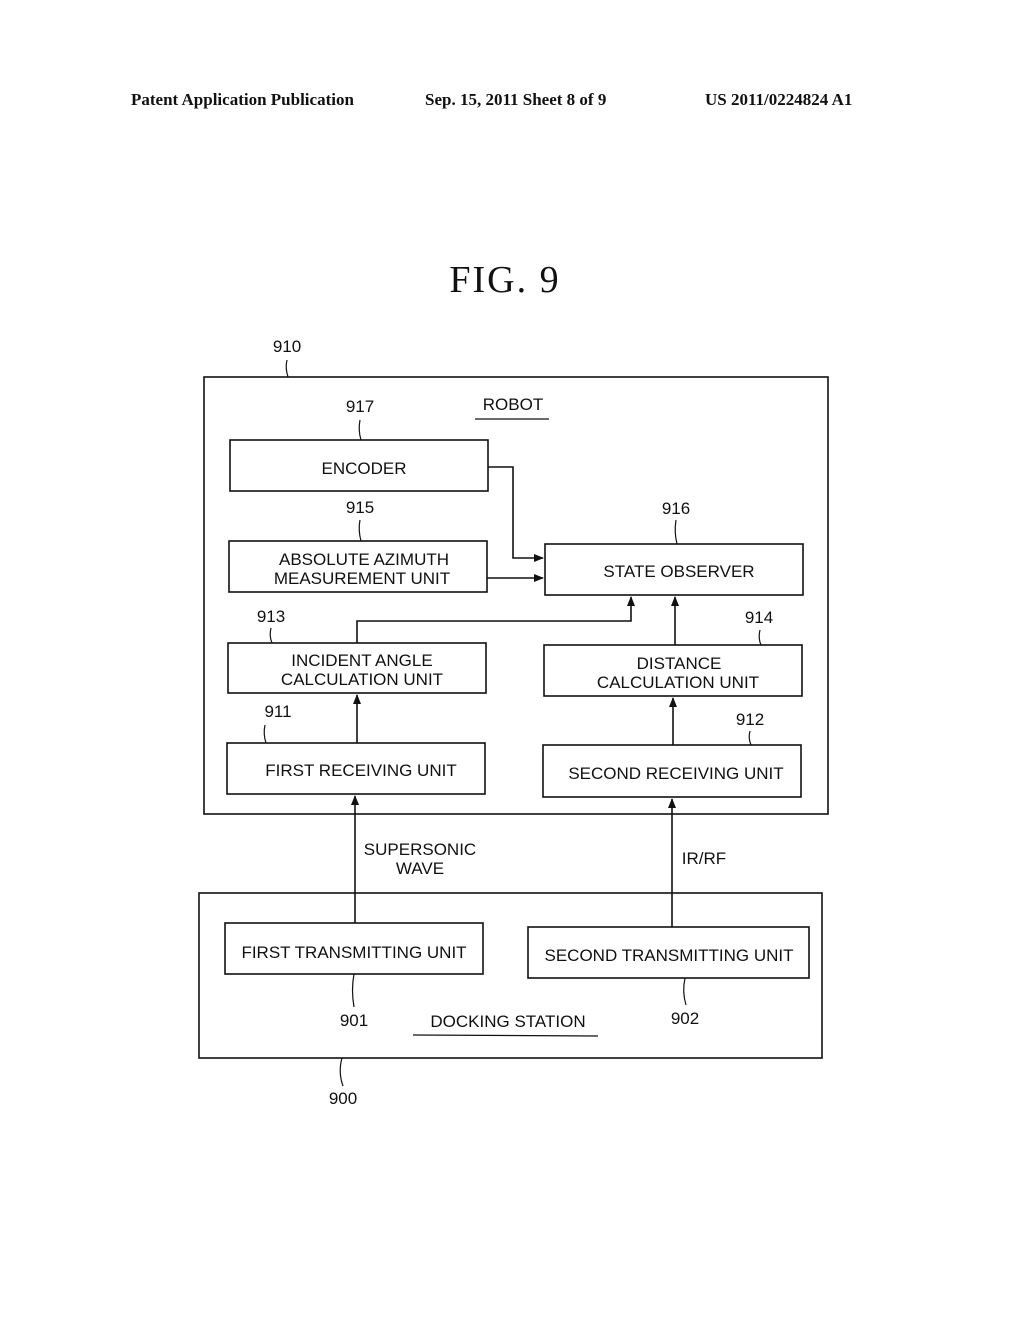  What do you see at coordinates (360, 406) in the screenshot?
I see `ref-917: 917` at bounding box center [360, 406].